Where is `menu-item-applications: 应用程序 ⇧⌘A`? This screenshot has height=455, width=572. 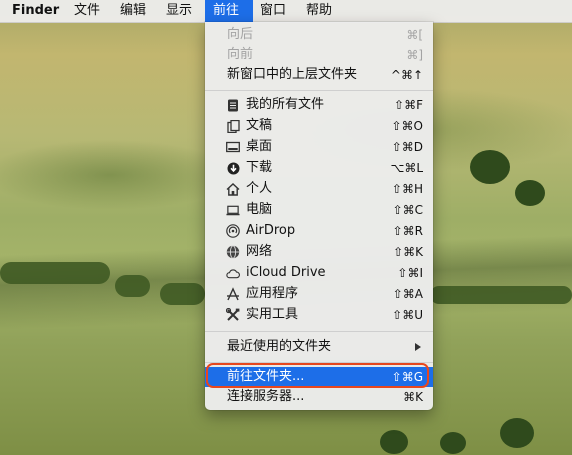 menu-item-applications: 应用程序 ⇧⌘A is located at coordinates (319, 294).